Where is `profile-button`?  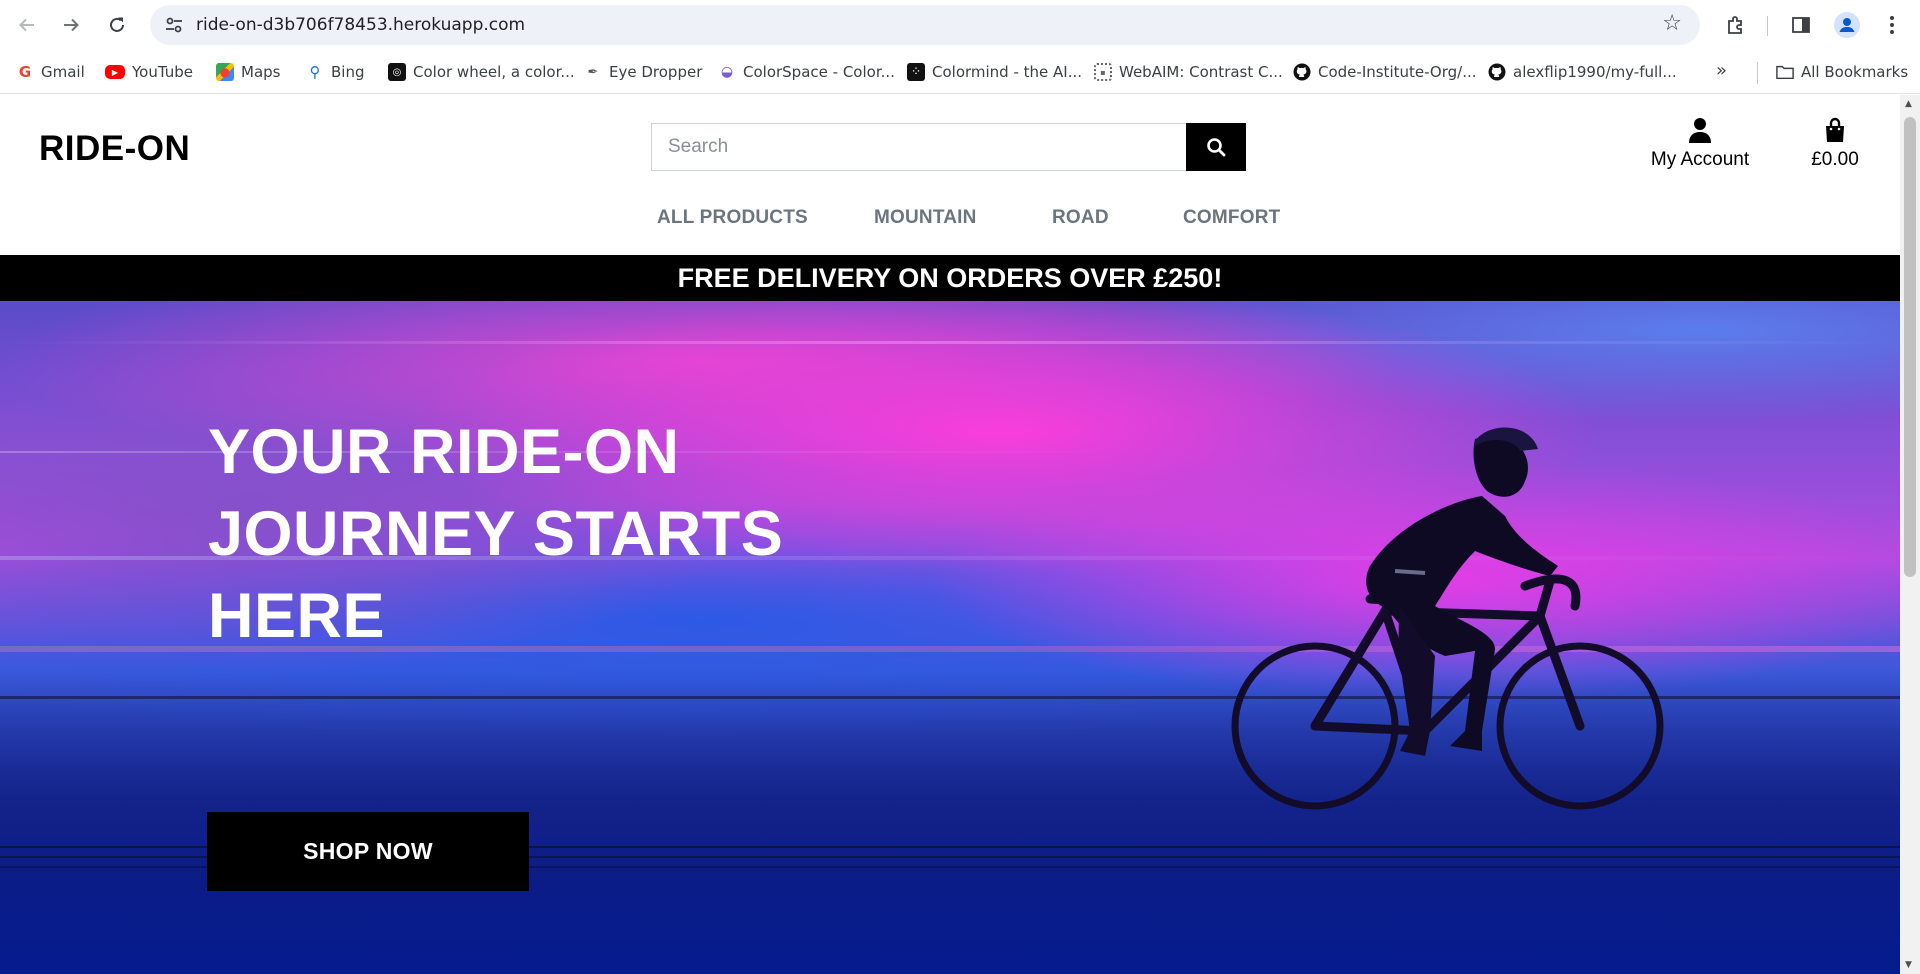
profile-button is located at coordinates (1847, 25).